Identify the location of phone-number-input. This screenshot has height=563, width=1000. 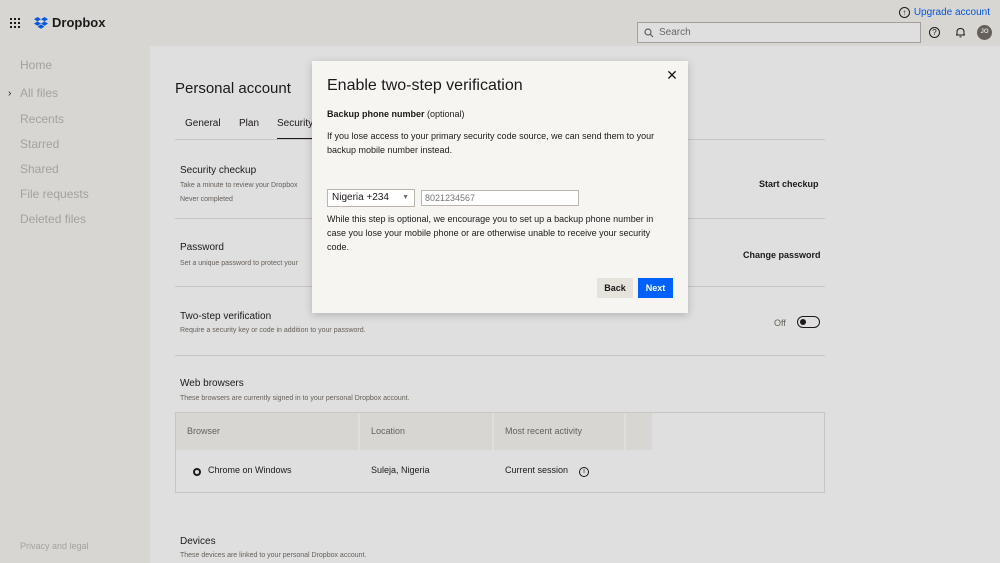
(500, 198).